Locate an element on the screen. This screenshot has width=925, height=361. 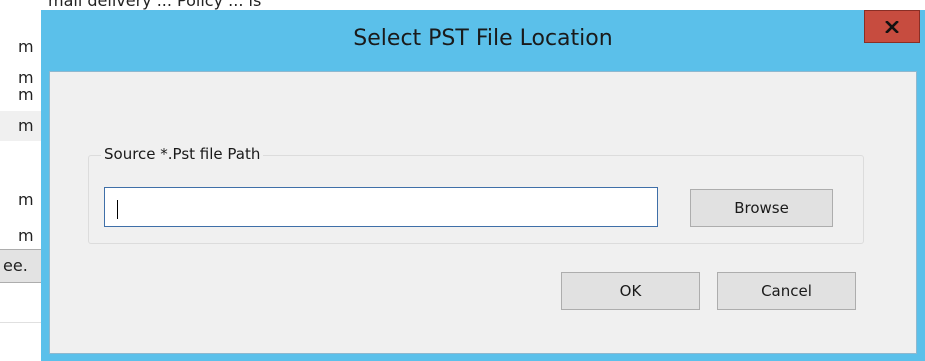
browse-button: Browse is located at coordinates (761, 208).